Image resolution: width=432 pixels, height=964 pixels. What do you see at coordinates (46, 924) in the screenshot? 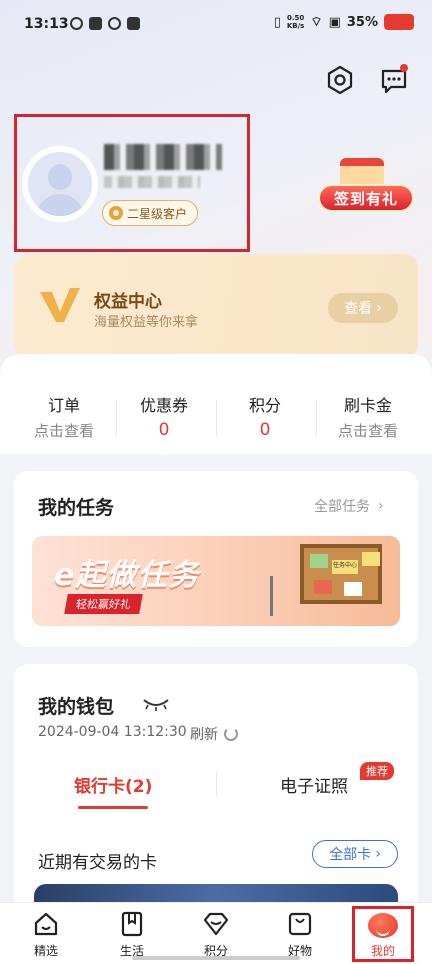
I see `home-icon` at bounding box center [46, 924].